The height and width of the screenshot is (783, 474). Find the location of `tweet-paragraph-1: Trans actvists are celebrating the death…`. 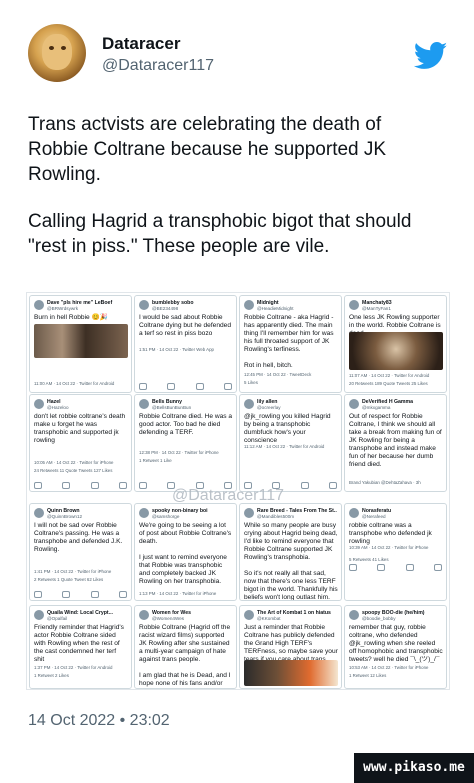

tweet-paragraph-1: Trans actvists are celebrating the death… is located at coordinates (207, 149).